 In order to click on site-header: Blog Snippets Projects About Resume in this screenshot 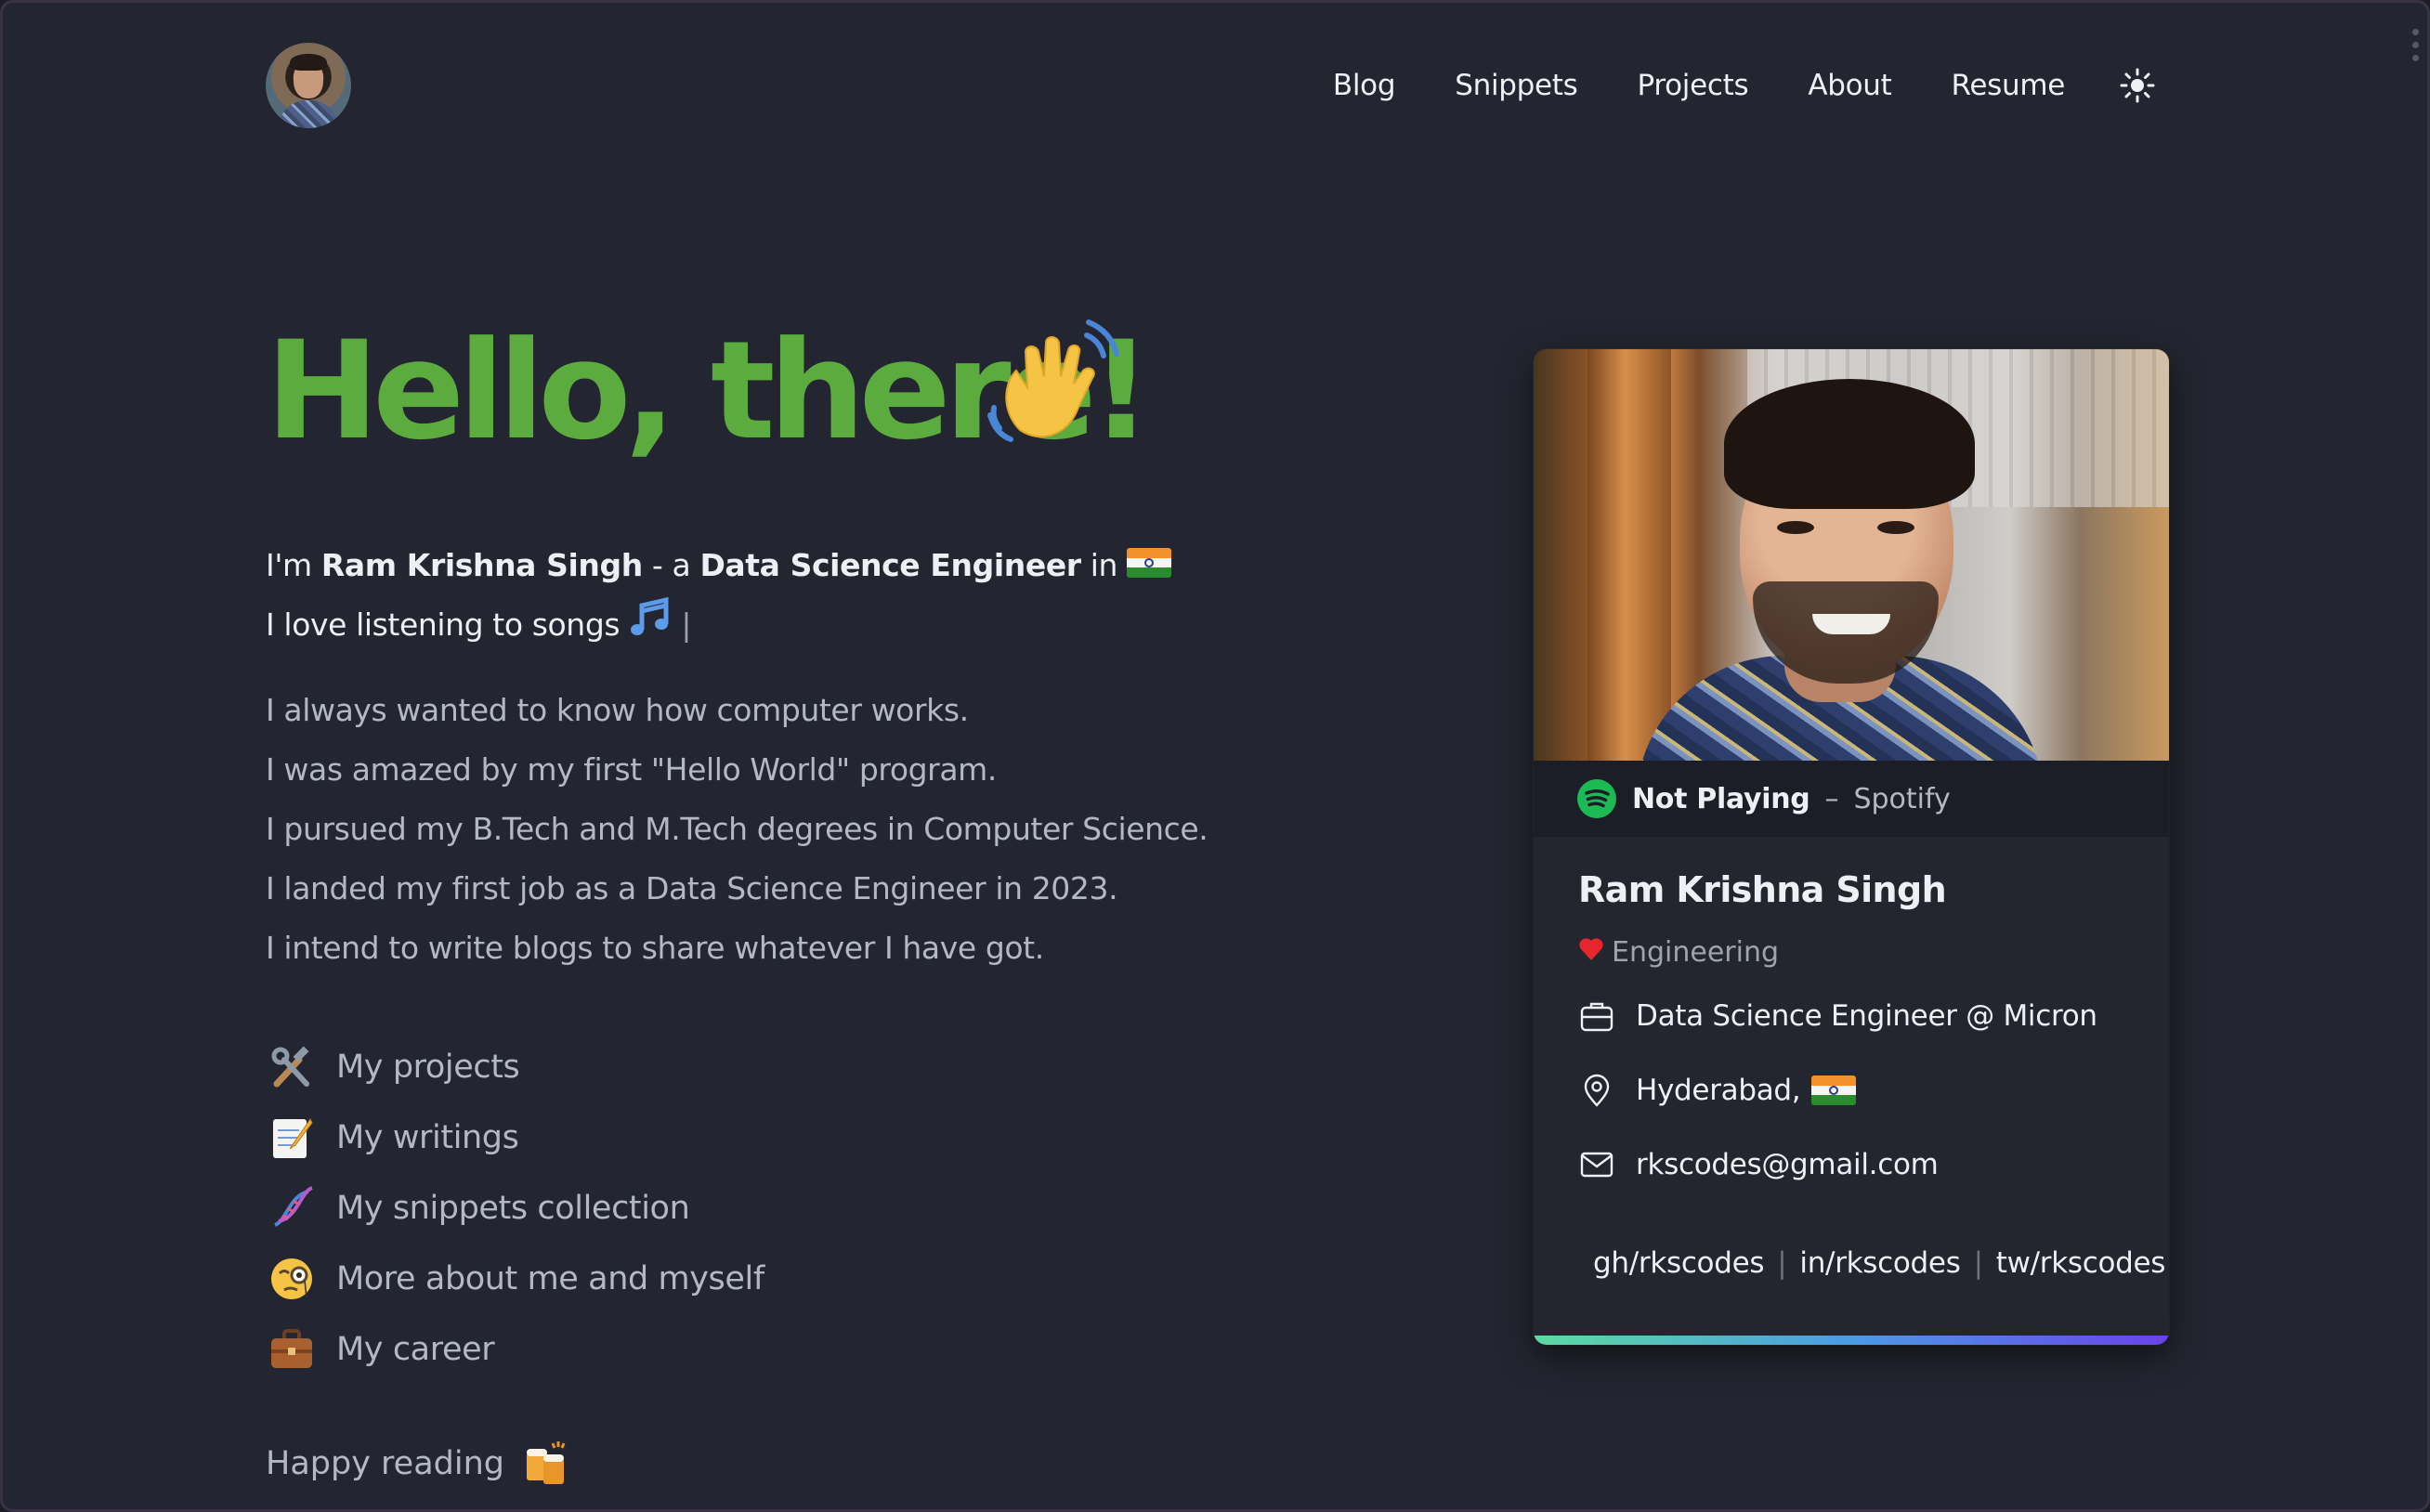, I will do `click(1212, 85)`.